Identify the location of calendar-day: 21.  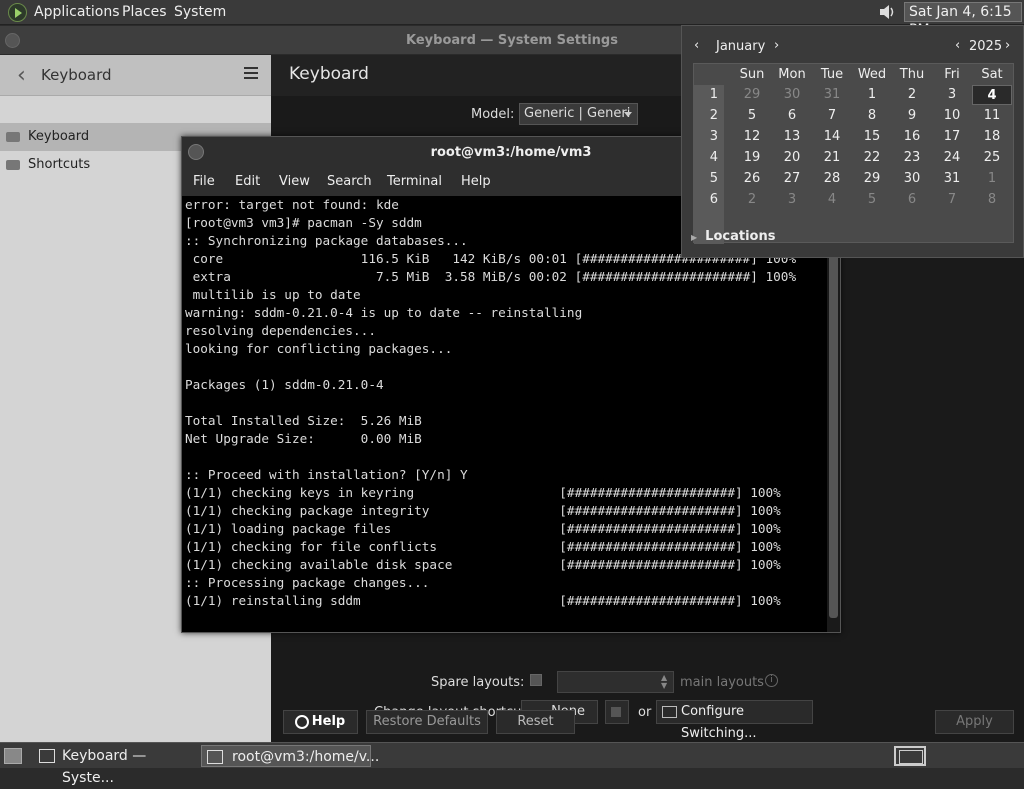
(832, 158).